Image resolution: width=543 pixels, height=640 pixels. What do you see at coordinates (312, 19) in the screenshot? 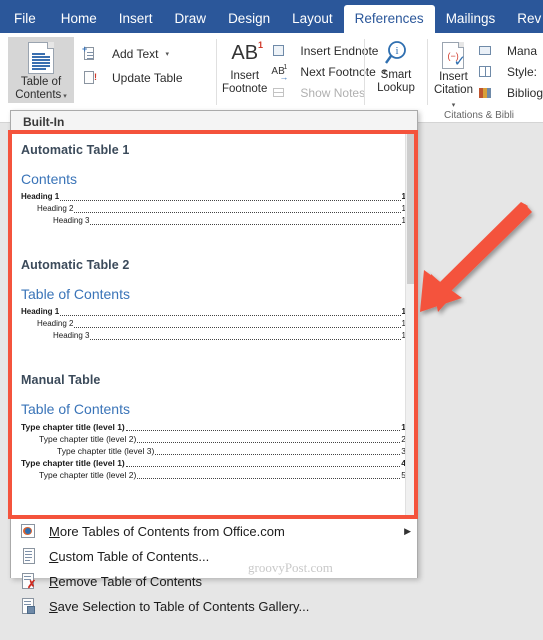
I see `tab-layout: Layout` at bounding box center [312, 19].